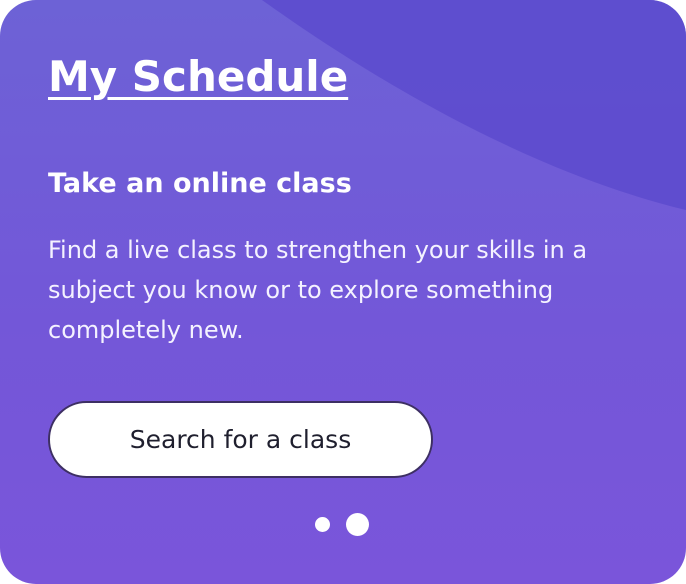 The image size is (686, 584). Describe the element at coordinates (343, 524) in the screenshot. I see `carousel-pager` at that location.